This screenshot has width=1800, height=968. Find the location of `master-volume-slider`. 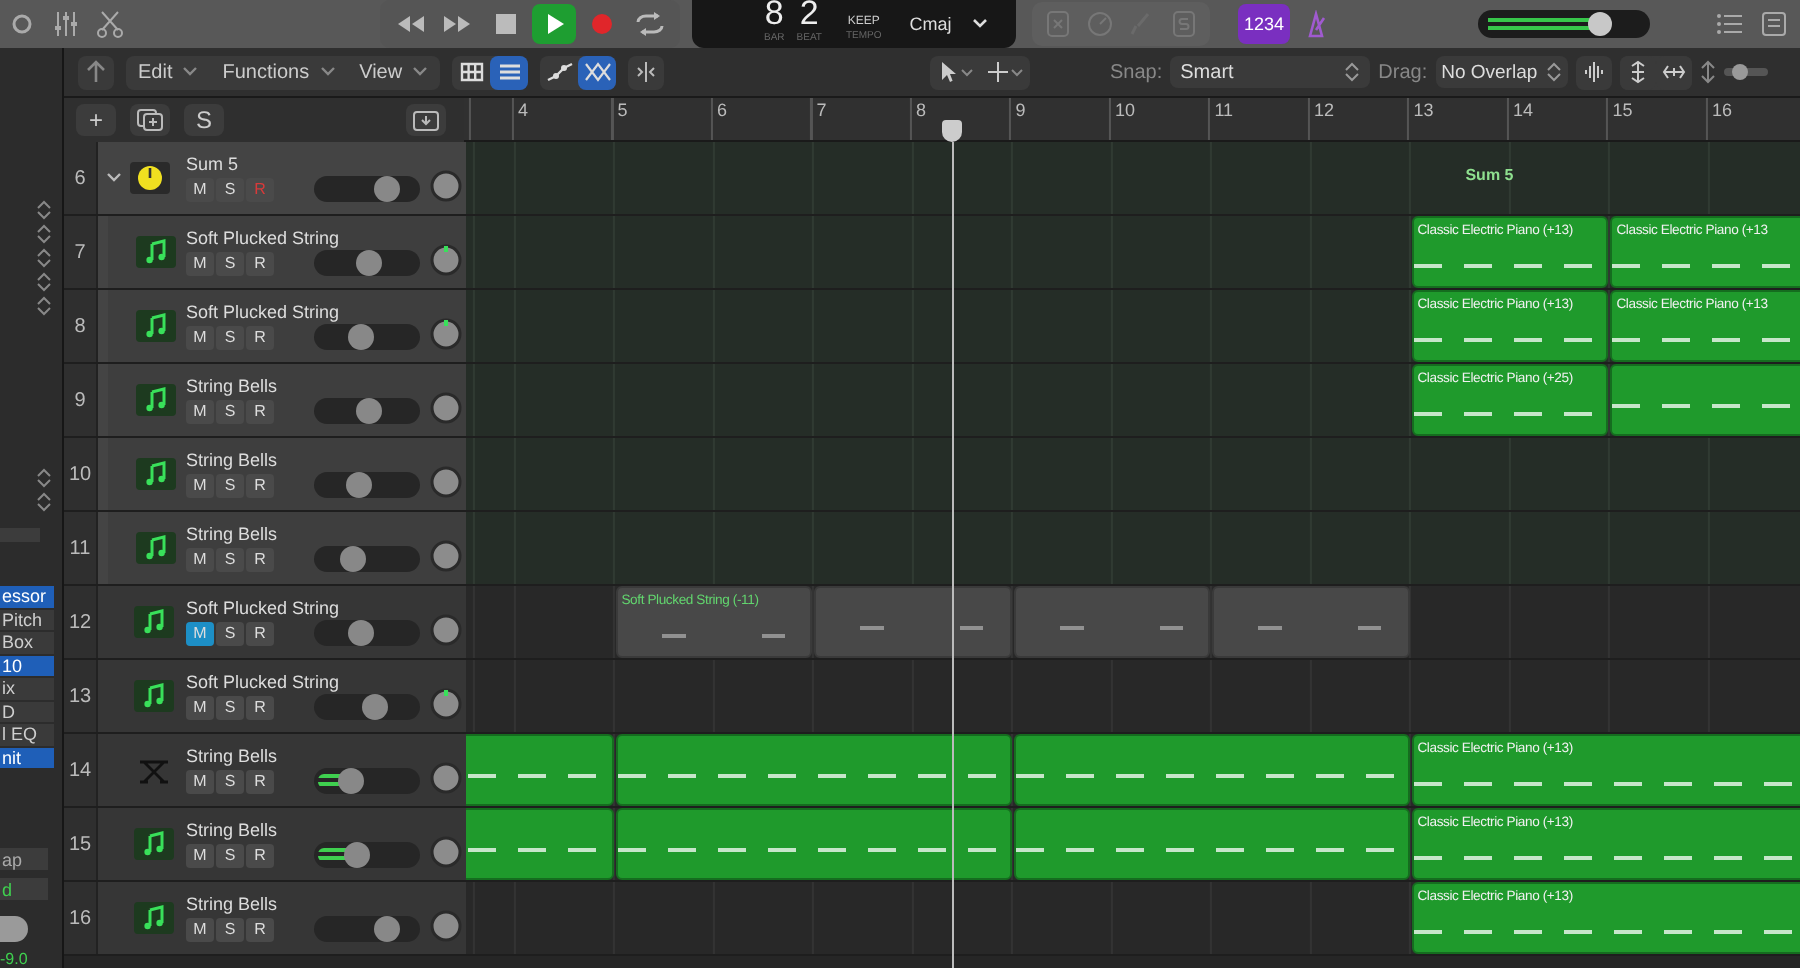

master-volume-slider is located at coordinates (1564, 24).